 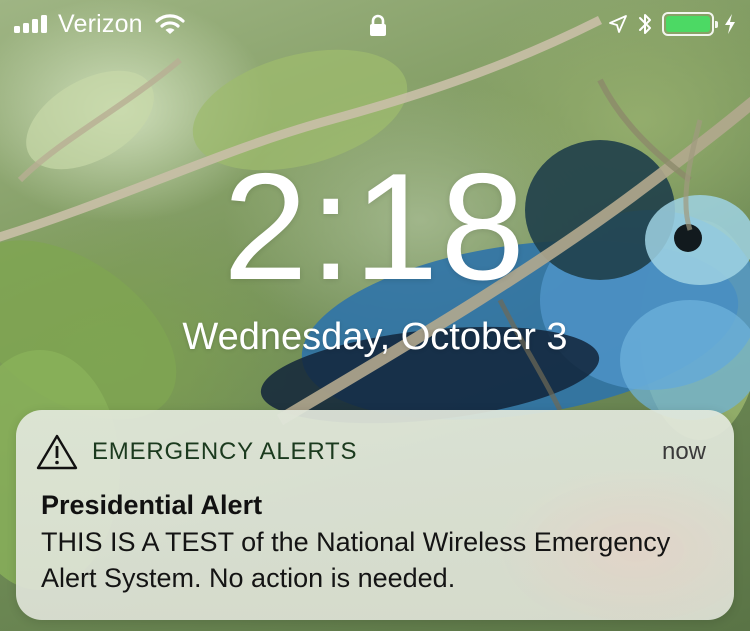 I want to click on carrier-label: Verizon, so click(x=100, y=23).